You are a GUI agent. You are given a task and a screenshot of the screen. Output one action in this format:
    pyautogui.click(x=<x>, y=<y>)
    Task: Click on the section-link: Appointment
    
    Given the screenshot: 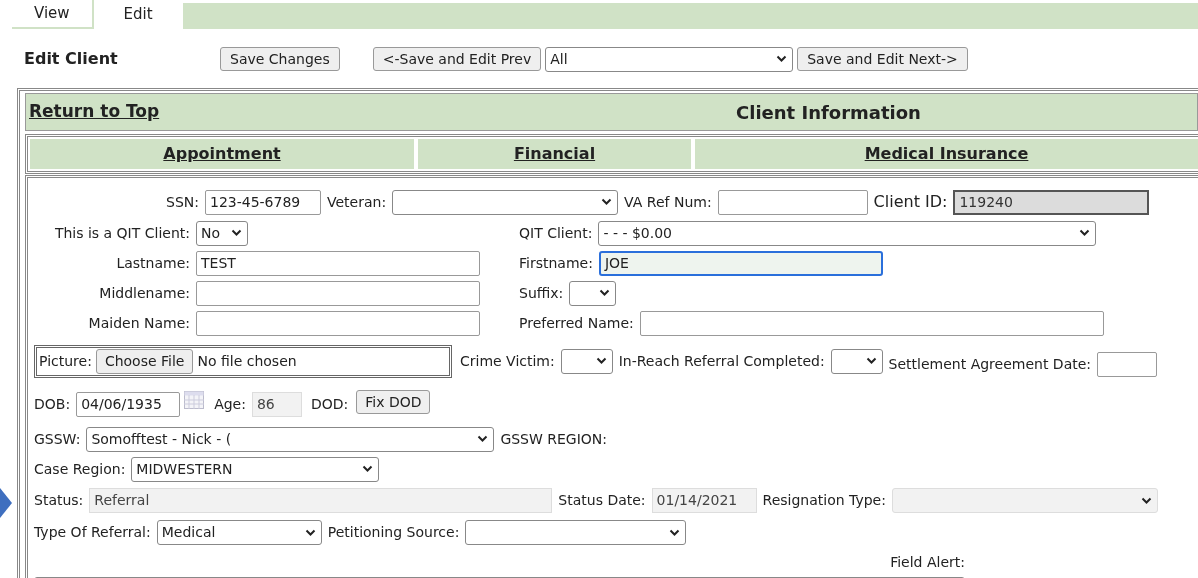 What is the action you would take?
    pyautogui.click(x=222, y=154)
    